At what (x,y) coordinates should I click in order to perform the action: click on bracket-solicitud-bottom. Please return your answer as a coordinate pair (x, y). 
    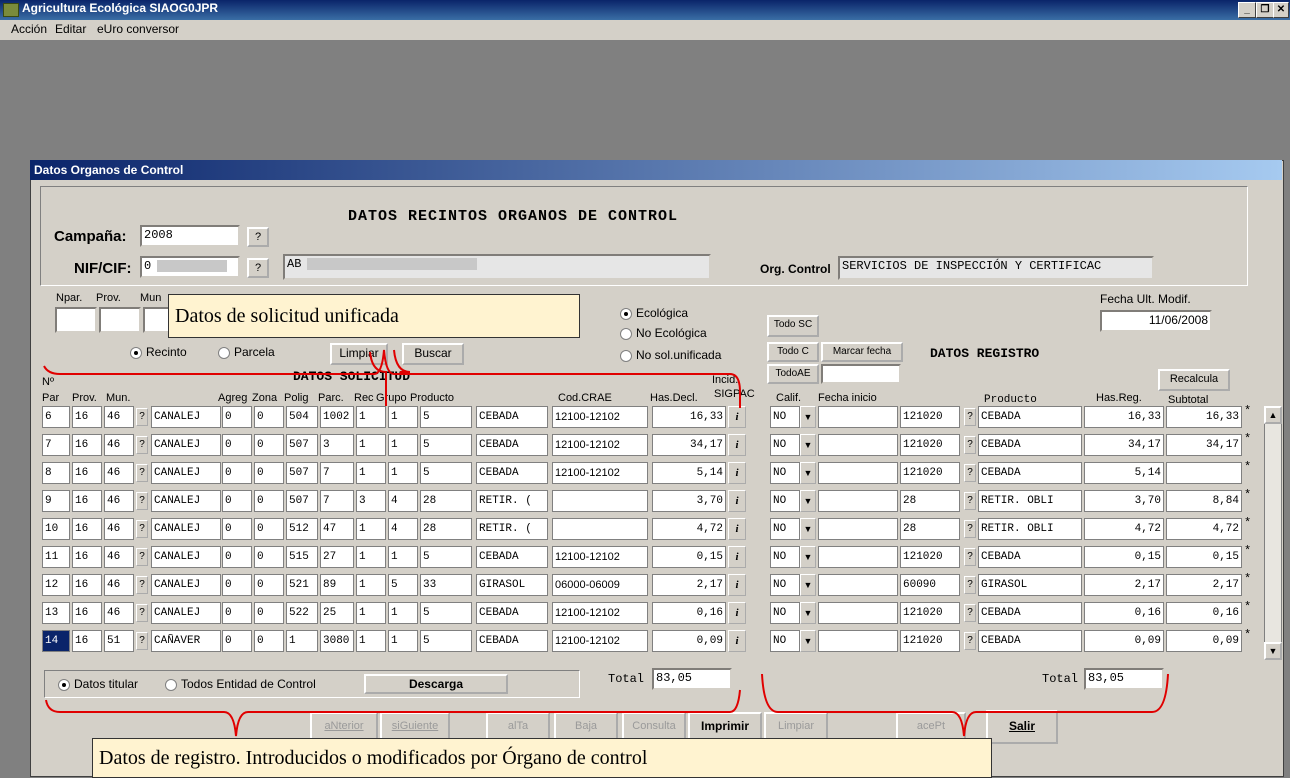
    Looking at the image, I should click on (393, 713).